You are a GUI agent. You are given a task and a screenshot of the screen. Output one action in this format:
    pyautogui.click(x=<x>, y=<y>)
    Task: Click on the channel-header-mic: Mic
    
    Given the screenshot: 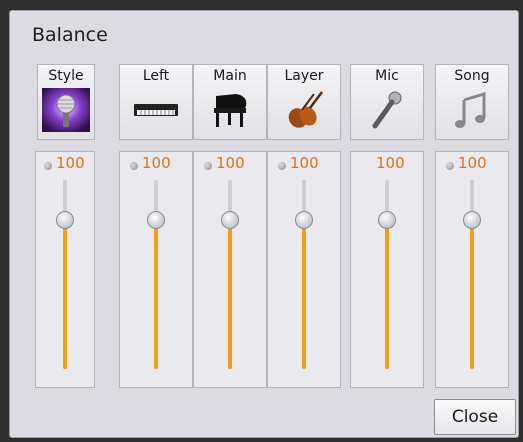 What is the action you would take?
    pyautogui.click(x=387, y=102)
    